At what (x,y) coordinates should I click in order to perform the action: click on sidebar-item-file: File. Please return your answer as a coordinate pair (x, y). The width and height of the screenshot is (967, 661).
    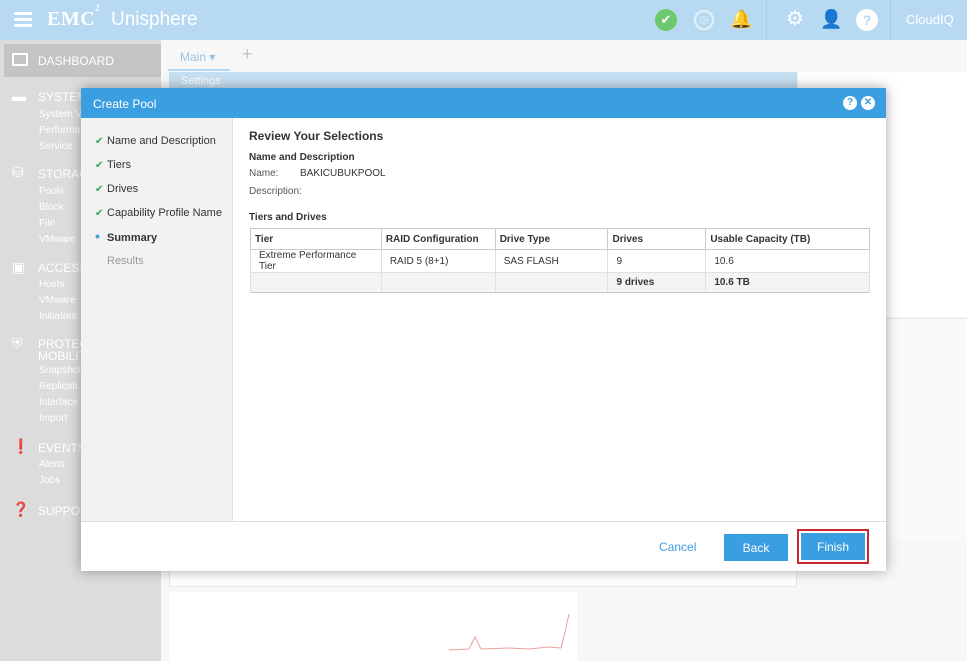
    Looking at the image, I should click on (47, 223).